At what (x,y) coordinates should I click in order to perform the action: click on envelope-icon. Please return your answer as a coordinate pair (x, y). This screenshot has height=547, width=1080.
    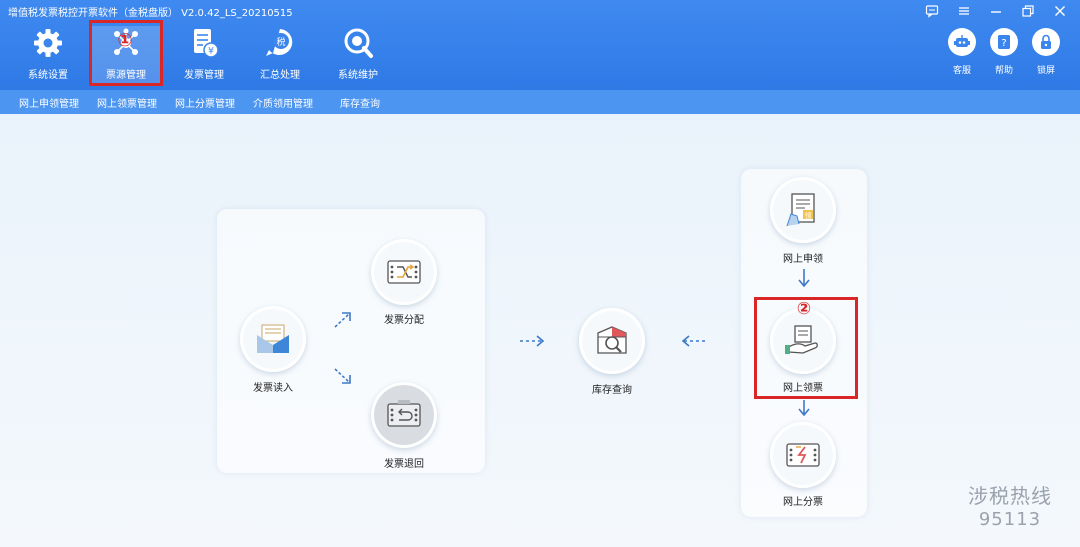
    Looking at the image, I should click on (273, 338).